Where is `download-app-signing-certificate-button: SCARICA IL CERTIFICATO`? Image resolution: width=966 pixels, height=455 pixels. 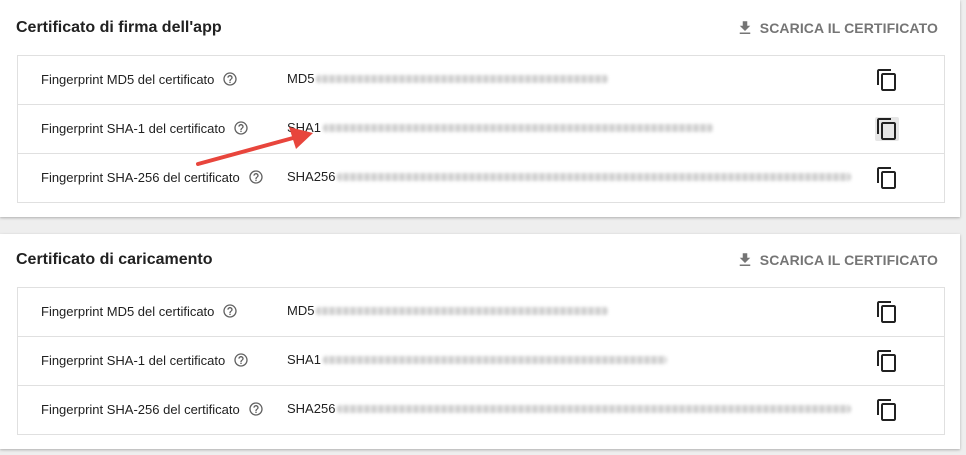 download-app-signing-certificate-button: SCARICA IL CERTIFICATO is located at coordinates (837, 28).